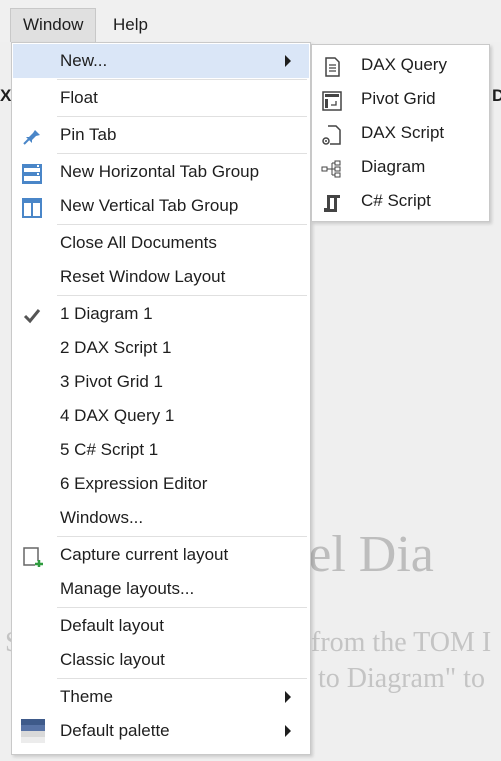 Image resolution: width=501 pixels, height=761 pixels. I want to click on menu-item-label: 5 C# Script 1, so click(109, 449).